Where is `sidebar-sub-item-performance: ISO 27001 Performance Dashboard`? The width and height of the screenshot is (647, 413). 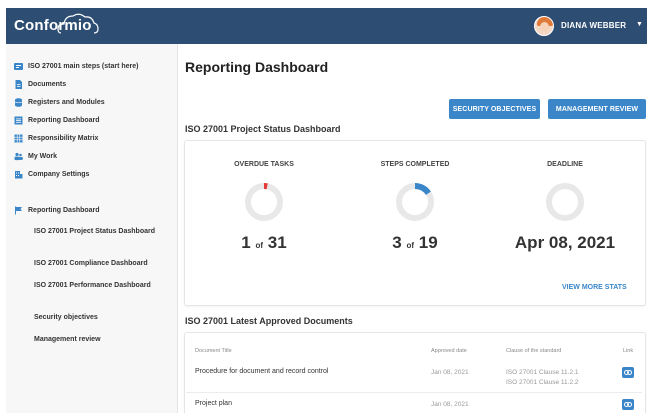 sidebar-sub-item-performance: ISO 27001 Performance Dashboard is located at coordinates (104, 286).